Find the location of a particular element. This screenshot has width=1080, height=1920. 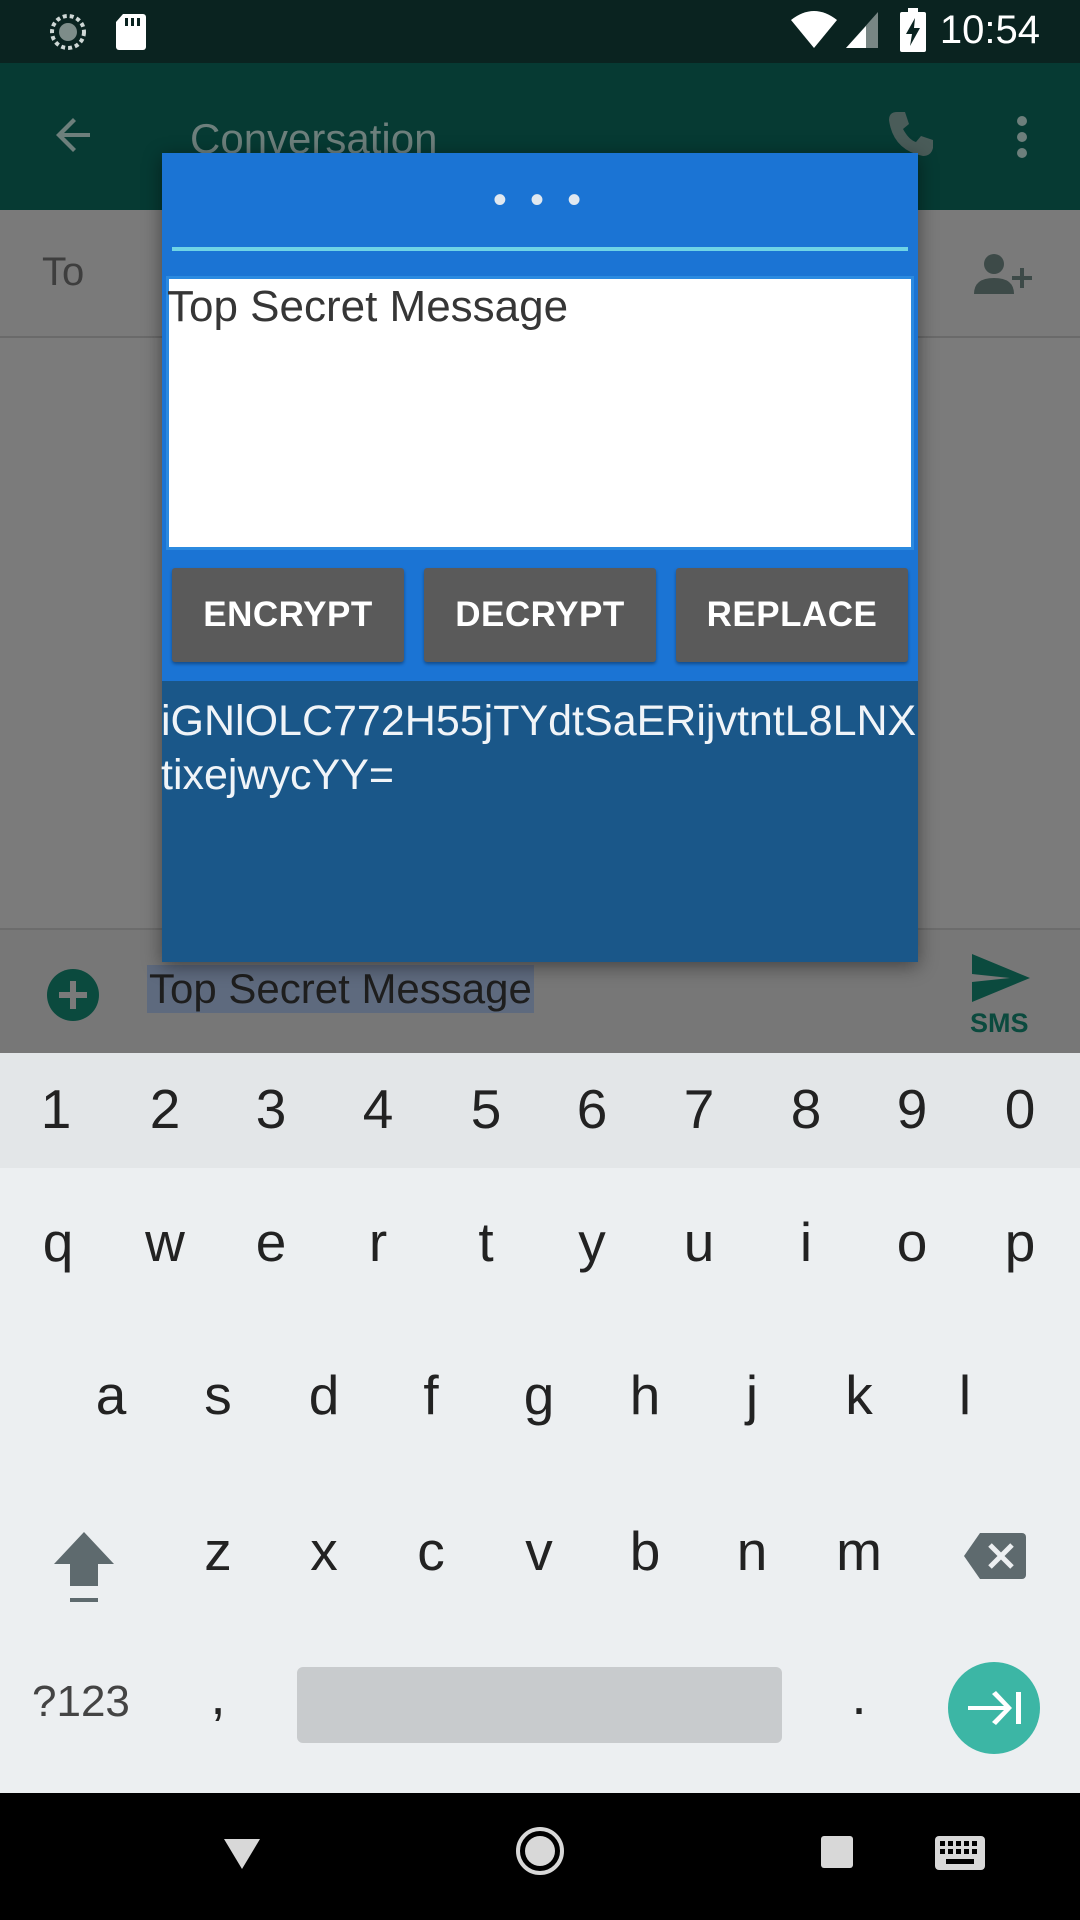

enter-key is located at coordinates (994, 1708).